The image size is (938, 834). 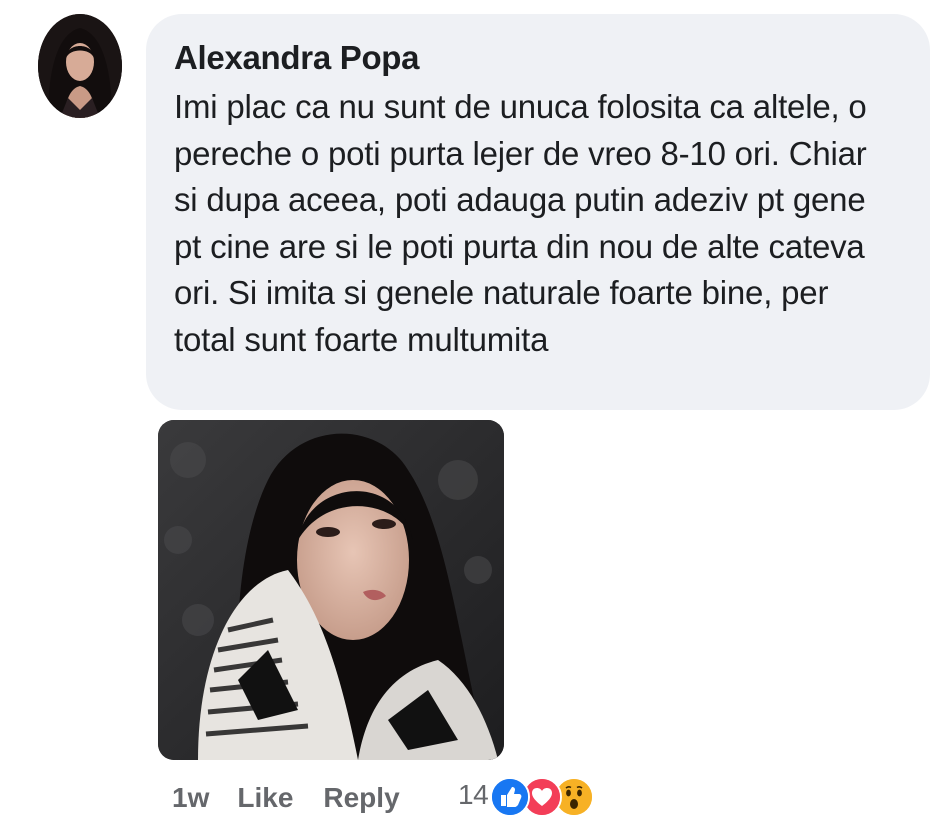 I want to click on comment-actions: 1w Like Reply, so click(x=286, y=798).